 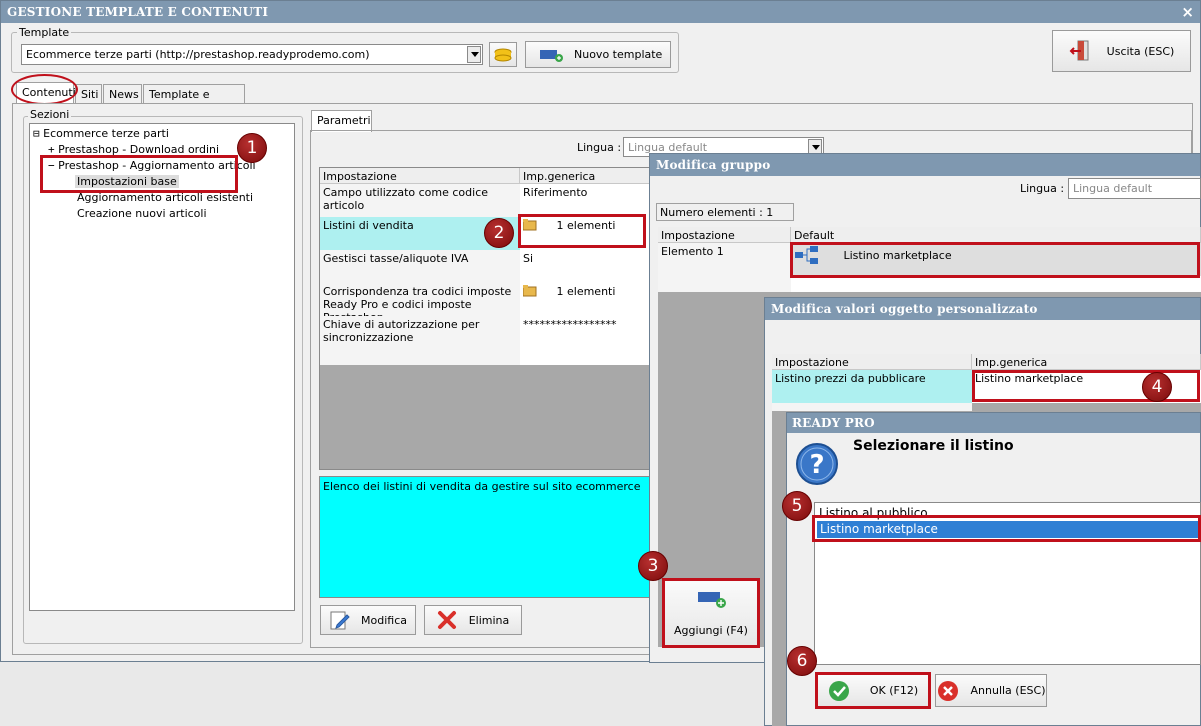 What do you see at coordinates (996, 235) in the screenshot?
I see `group-col-default: Default` at bounding box center [996, 235].